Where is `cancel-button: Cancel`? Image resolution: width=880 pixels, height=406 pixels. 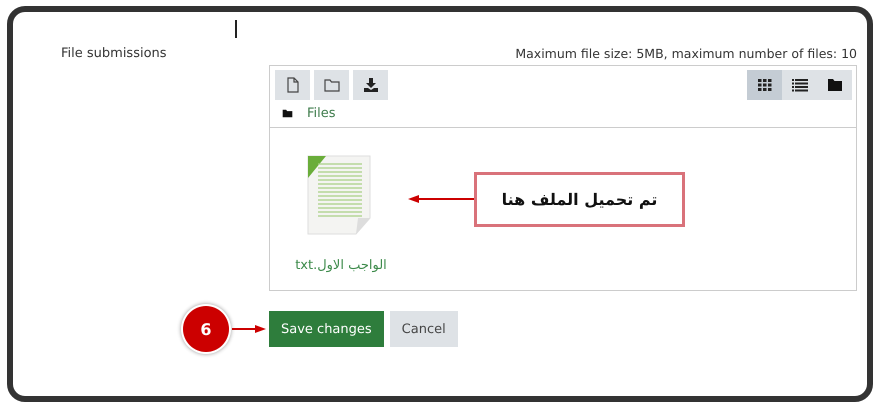 cancel-button: Cancel is located at coordinates (424, 329).